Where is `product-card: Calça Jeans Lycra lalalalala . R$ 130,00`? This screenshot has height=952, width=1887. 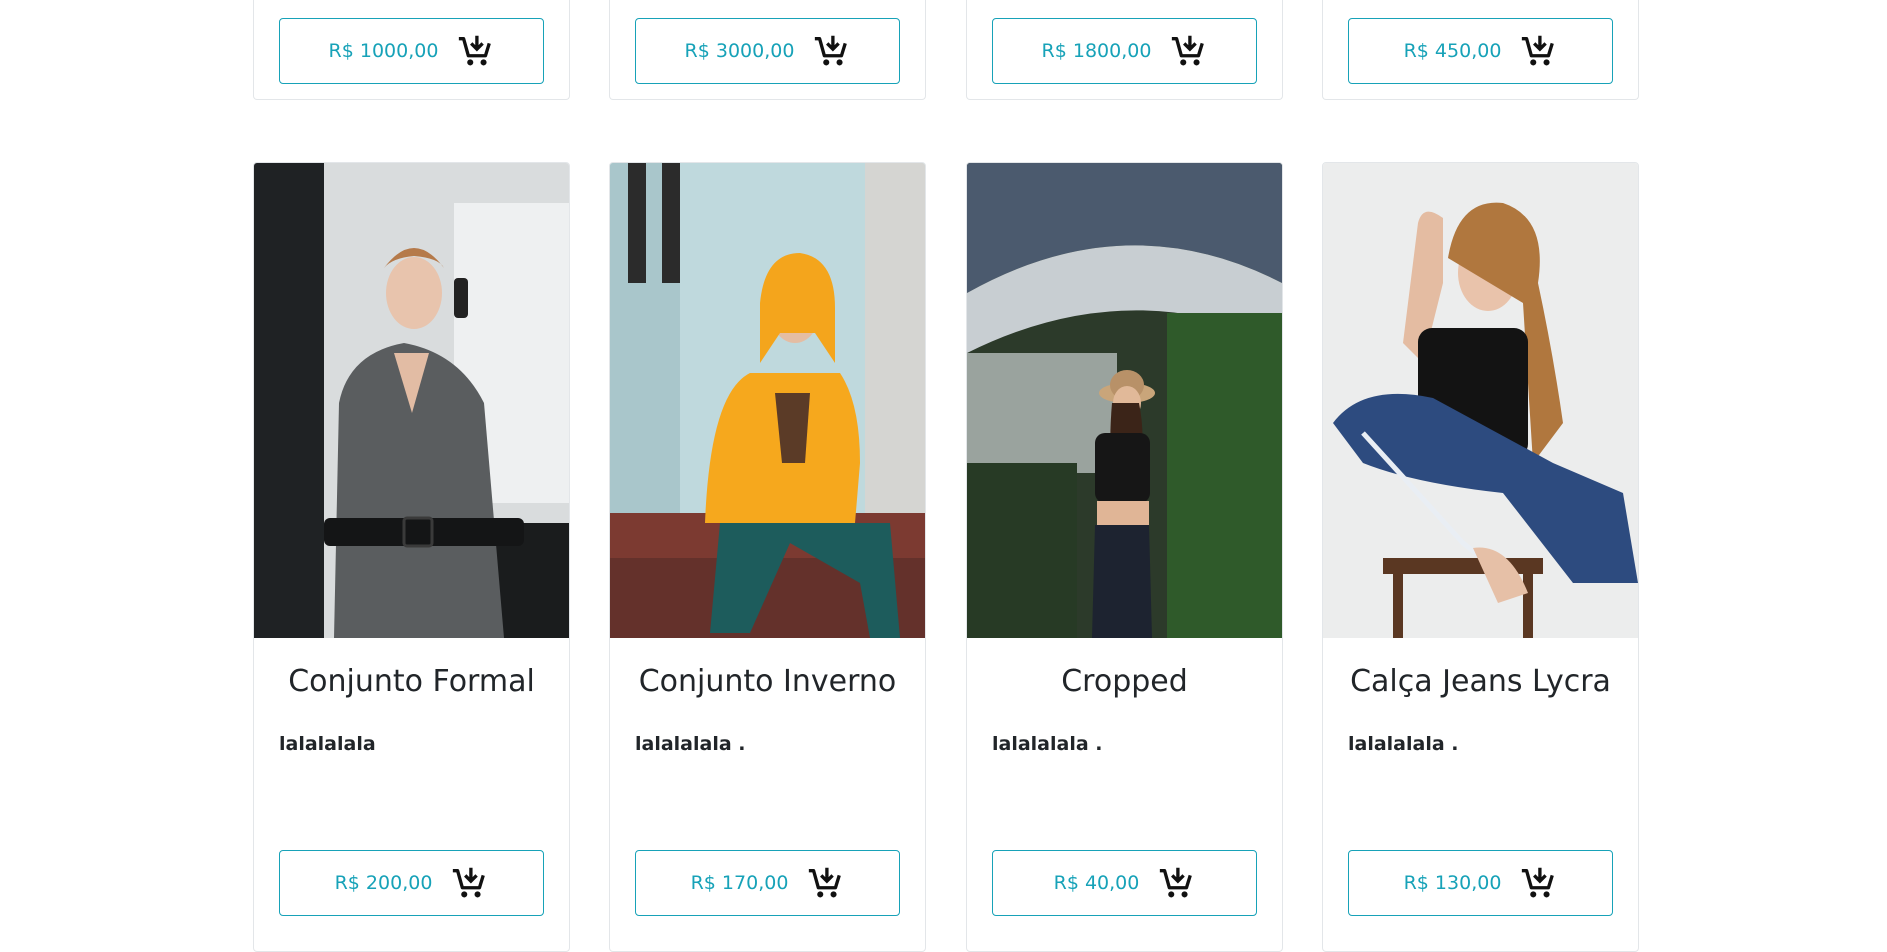 product-card: Calça Jeans Lycra lalalalala . R$ 130,00 is located at coordinates (1480, 557).